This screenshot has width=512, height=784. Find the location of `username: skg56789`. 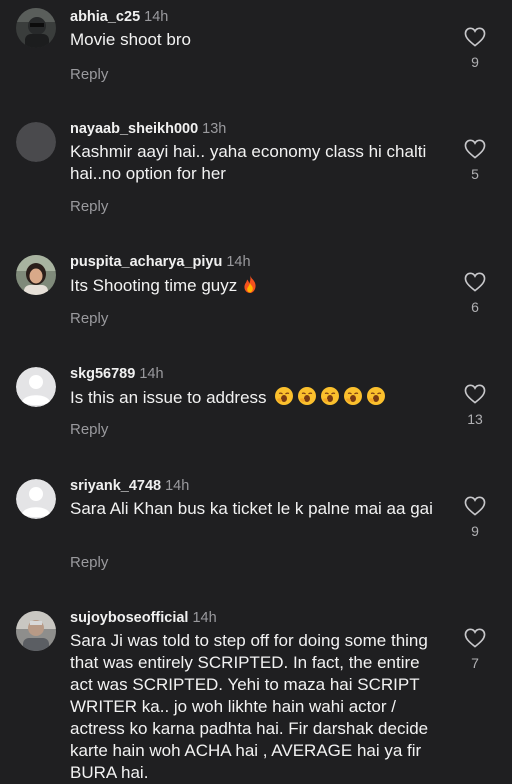

username: skg56789 is located at coordinates (102, 374).